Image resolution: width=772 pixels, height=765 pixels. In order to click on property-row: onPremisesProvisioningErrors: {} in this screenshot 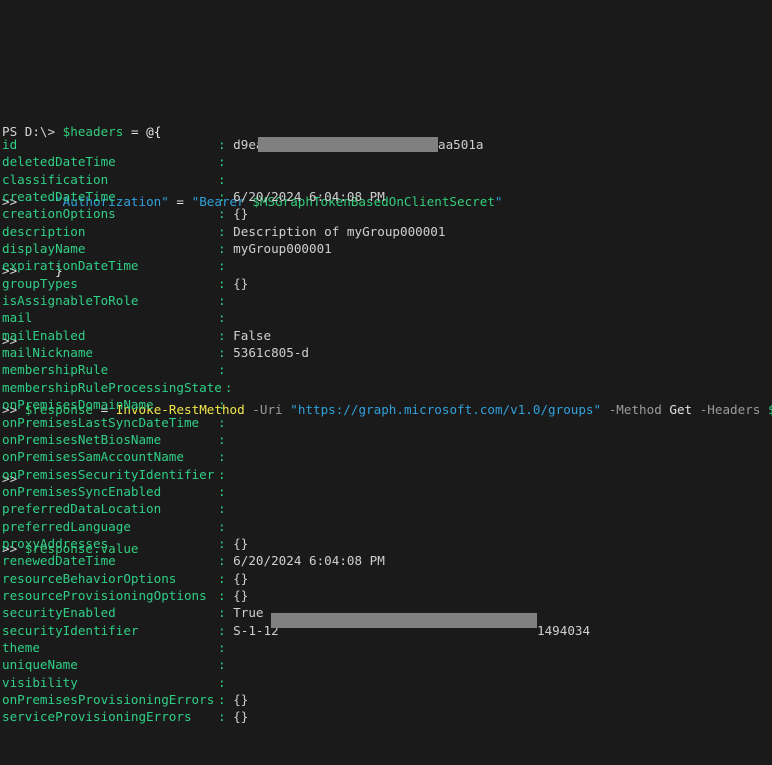, I will do `click(387, 699)`.